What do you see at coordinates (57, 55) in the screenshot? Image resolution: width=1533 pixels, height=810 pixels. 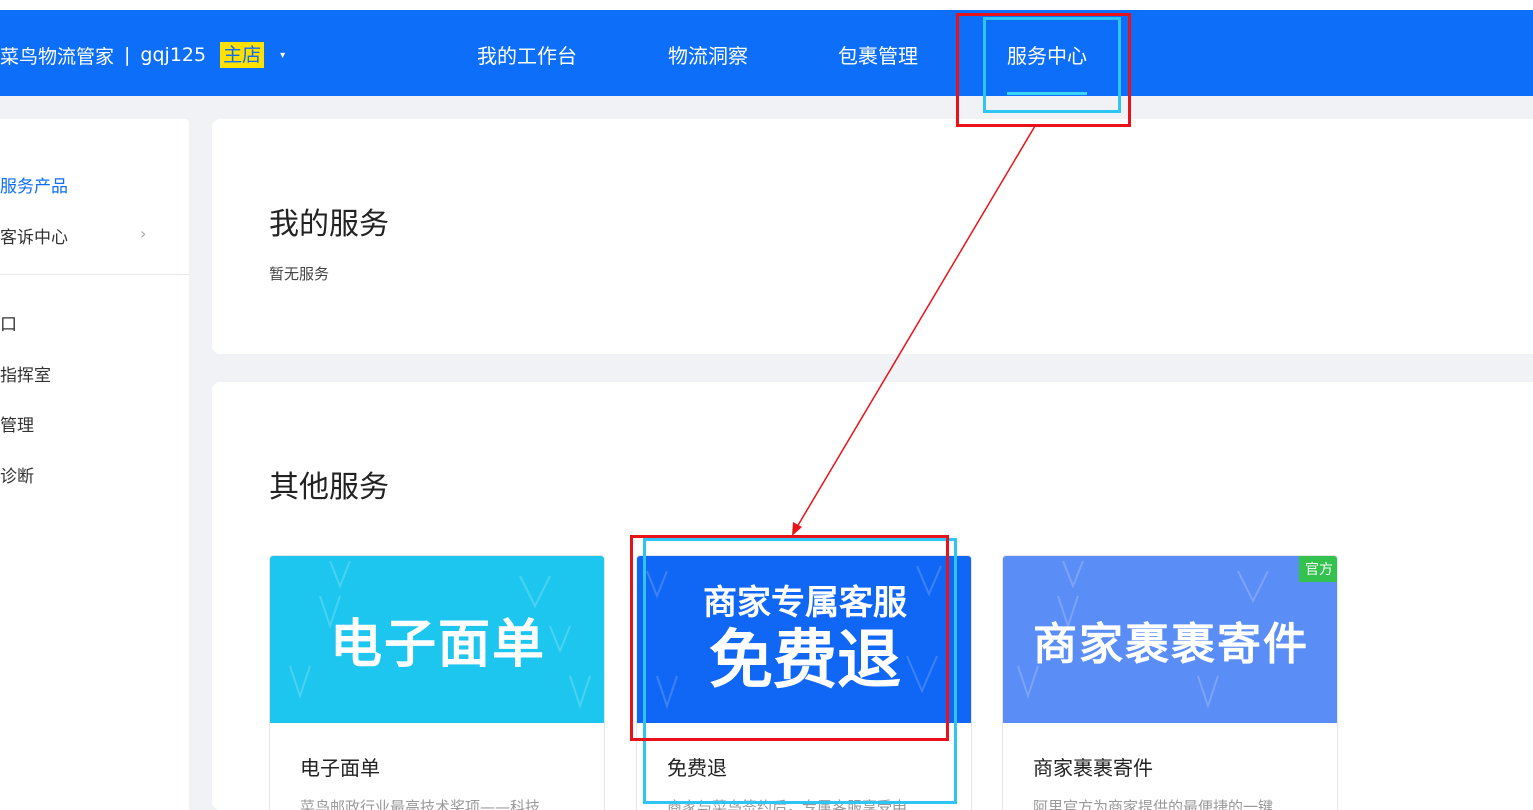 I see `brand-name: 菜鸟物流管家` at bounding box center [57, 55].